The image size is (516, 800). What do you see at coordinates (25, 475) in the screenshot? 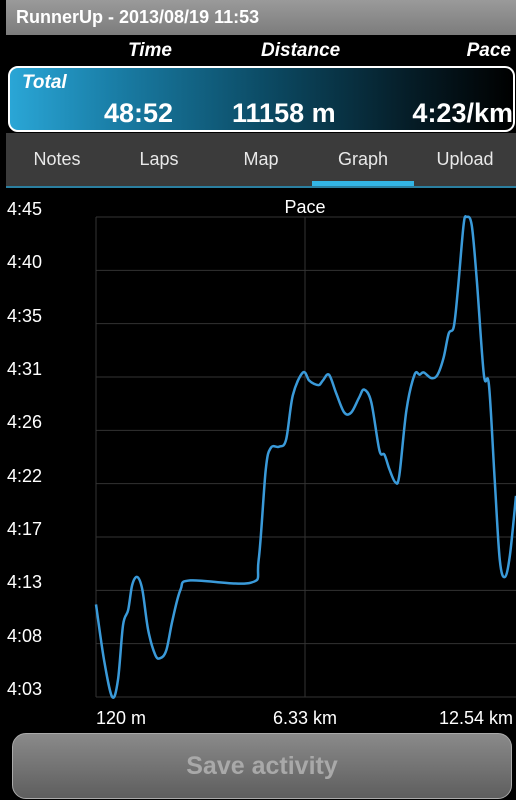
I see `y-tick-label: 4:22` at bounding box center [25, 475].